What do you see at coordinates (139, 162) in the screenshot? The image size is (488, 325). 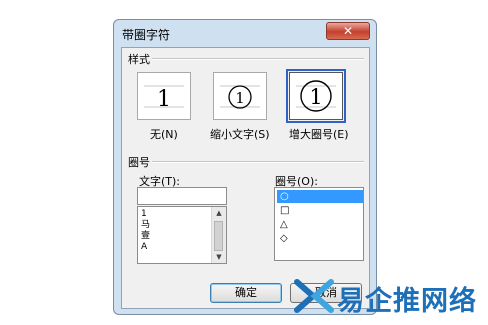 I see `enclosure-section-label: 圈号` at bounding box center [139, 162].